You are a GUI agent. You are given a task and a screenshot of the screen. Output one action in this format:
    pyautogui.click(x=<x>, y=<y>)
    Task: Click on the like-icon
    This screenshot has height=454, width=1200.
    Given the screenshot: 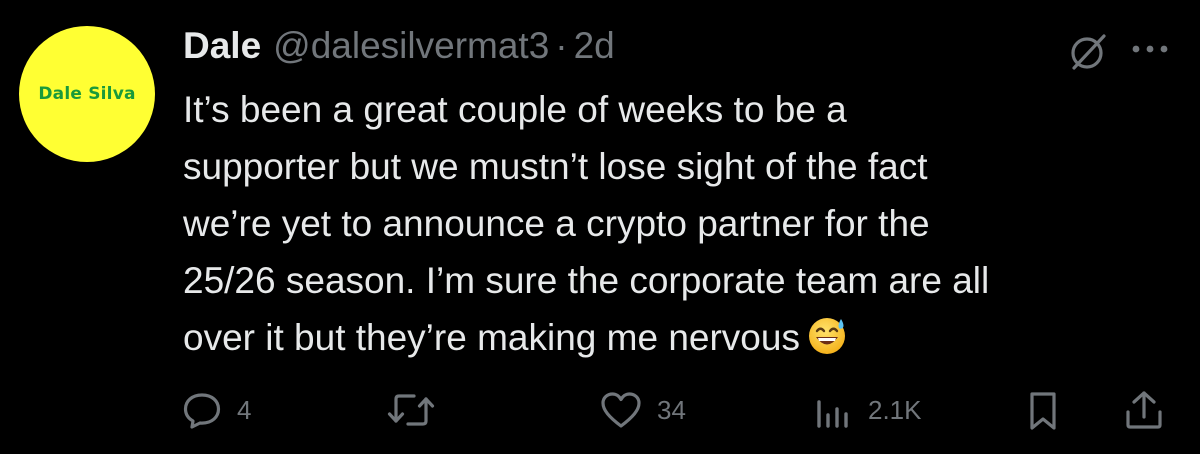 What is the action you would take?
    pyautogui.click(x=621, y=410)
    